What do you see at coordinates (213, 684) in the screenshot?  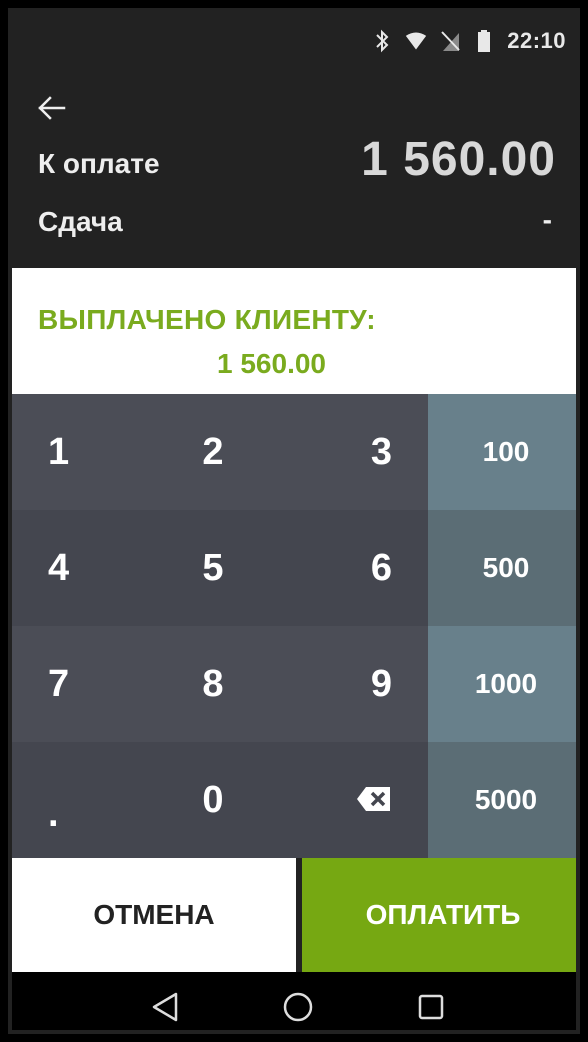 I see `key-8: 8` at bounding box center [213, 684].